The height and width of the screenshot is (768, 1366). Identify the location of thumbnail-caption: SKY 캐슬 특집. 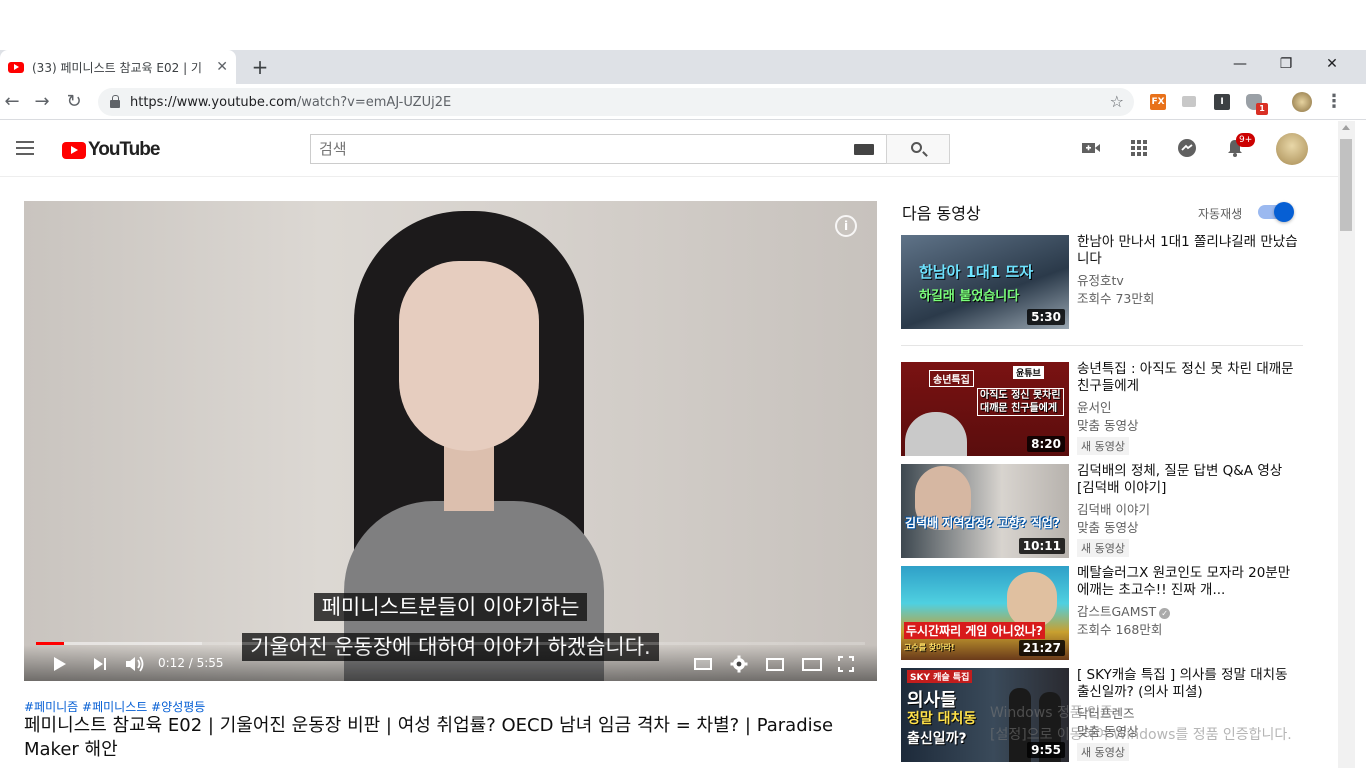
(940, 676).